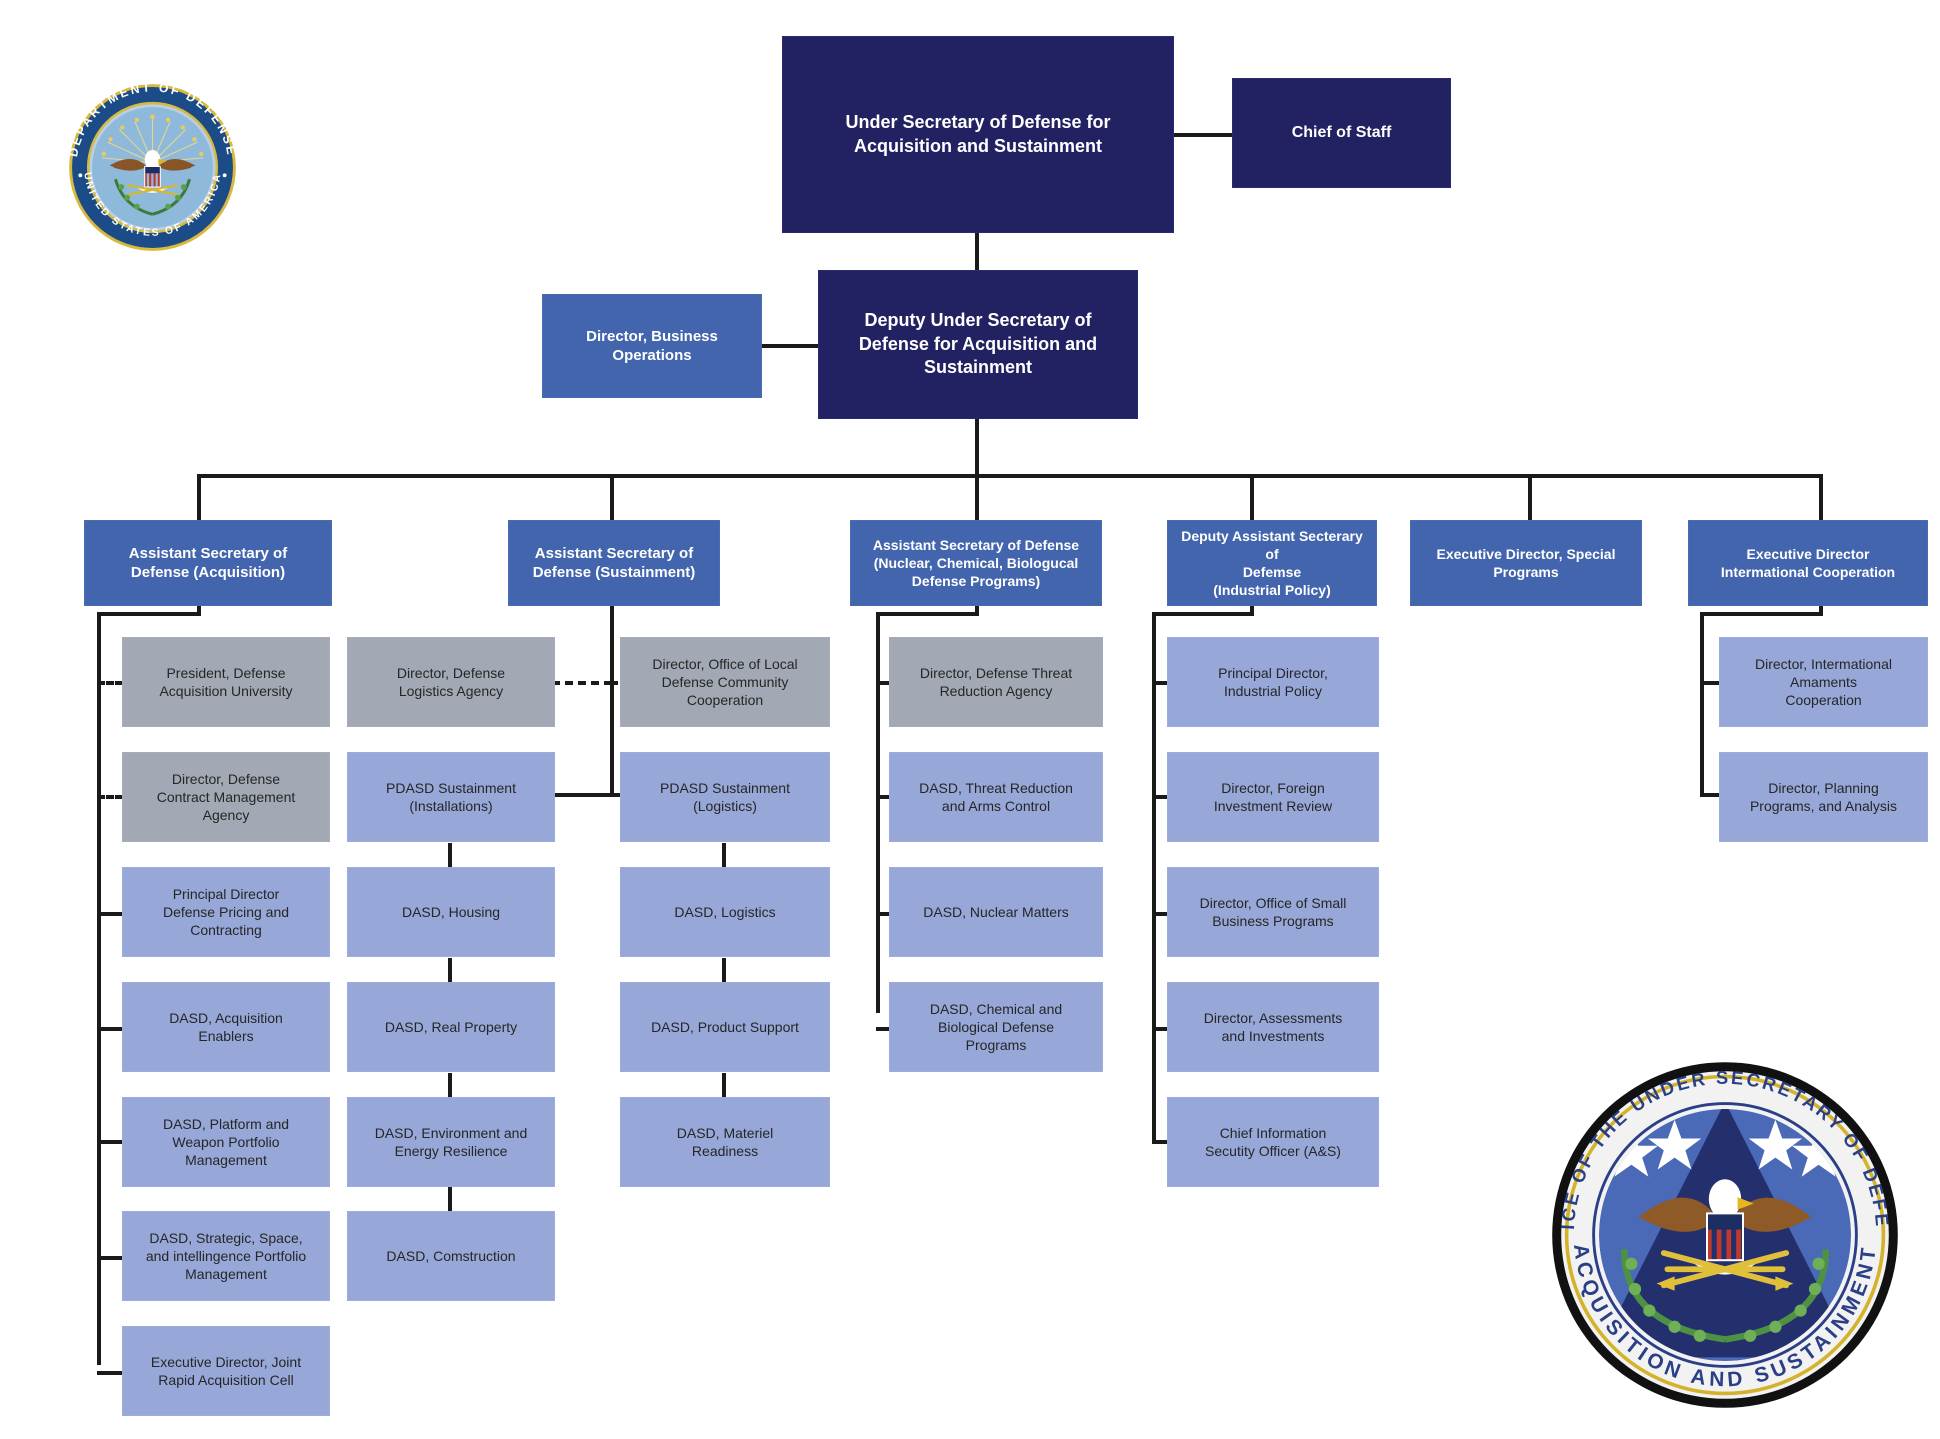 The height and width of the screenshot is (1439, 1940). I want to click on node-dasd-acquisition-enablers: DASD, Acquisition Enablers, so click(226, 1027).